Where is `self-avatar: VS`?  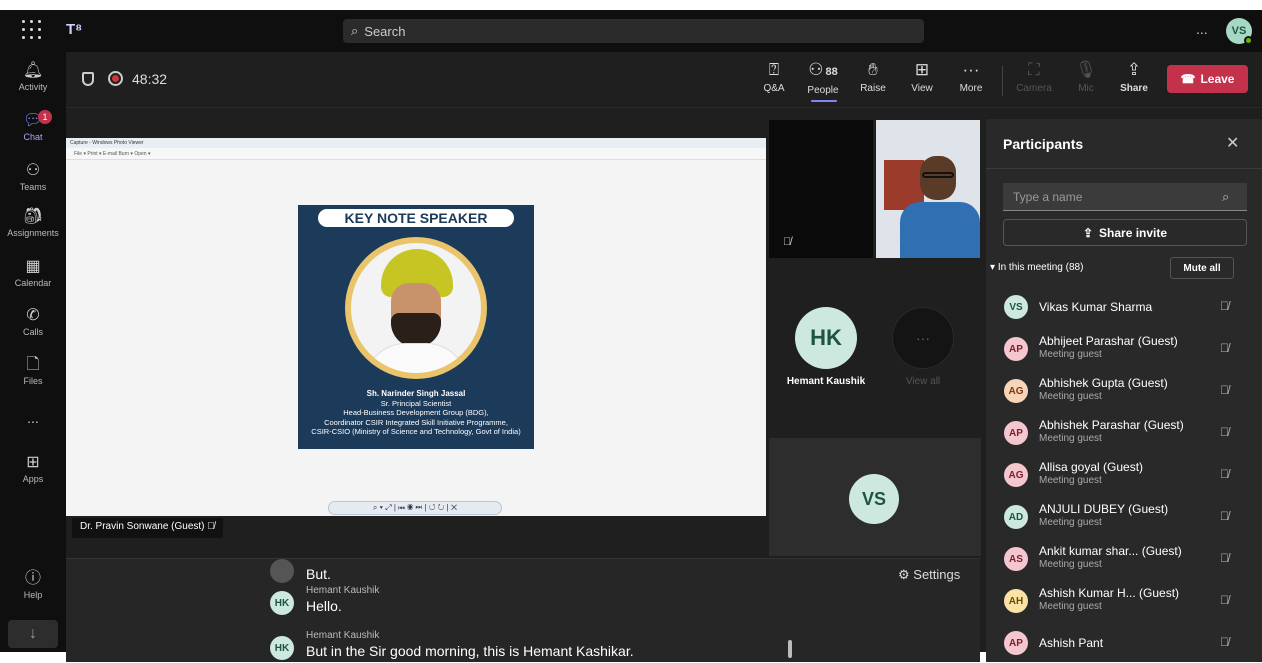 self-avatar: VS is located at coordinates (874, 499).